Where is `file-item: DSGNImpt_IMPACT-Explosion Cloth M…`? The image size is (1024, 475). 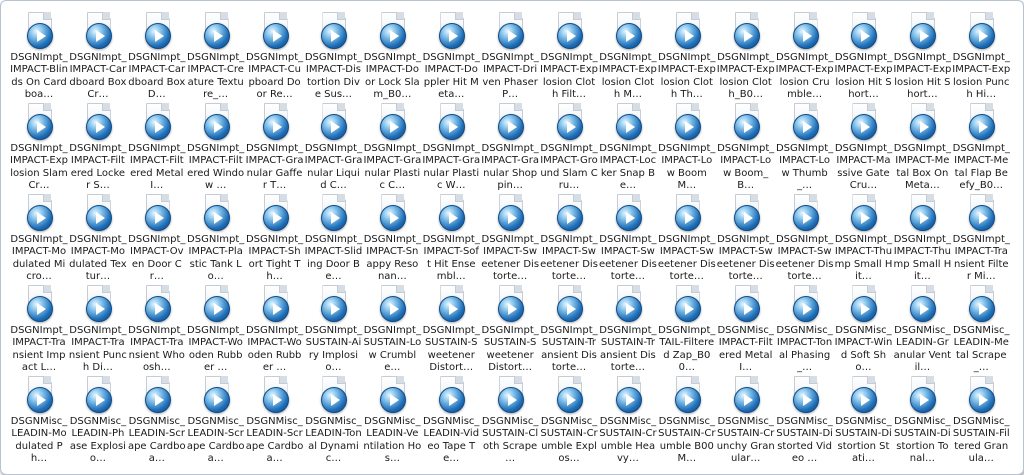
file-item: DSGNImpt_IMPACT-Explosion Cloth M… is located at coordinates (628, 56).